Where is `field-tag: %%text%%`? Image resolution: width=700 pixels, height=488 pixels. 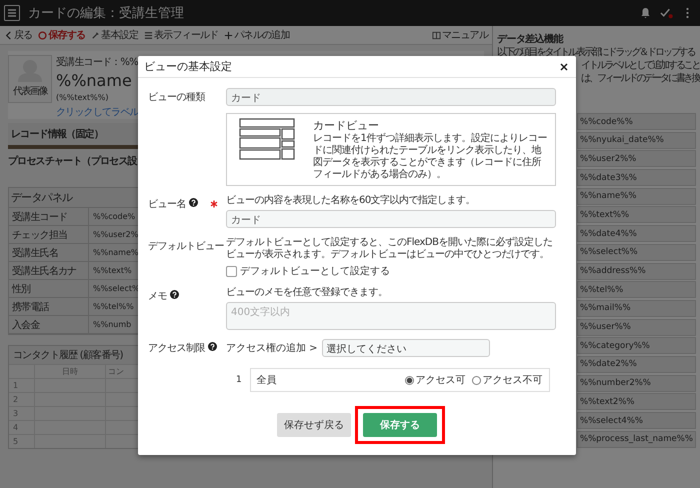
field-tag: %%text%% is located at coordinates (636, 215).